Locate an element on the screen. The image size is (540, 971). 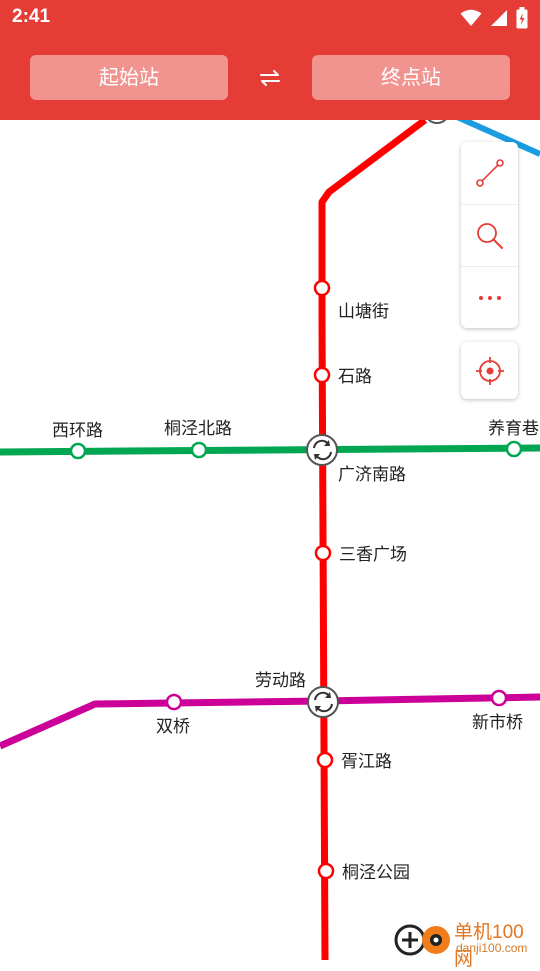
watermark-logo is located at coordinates (422, 940).